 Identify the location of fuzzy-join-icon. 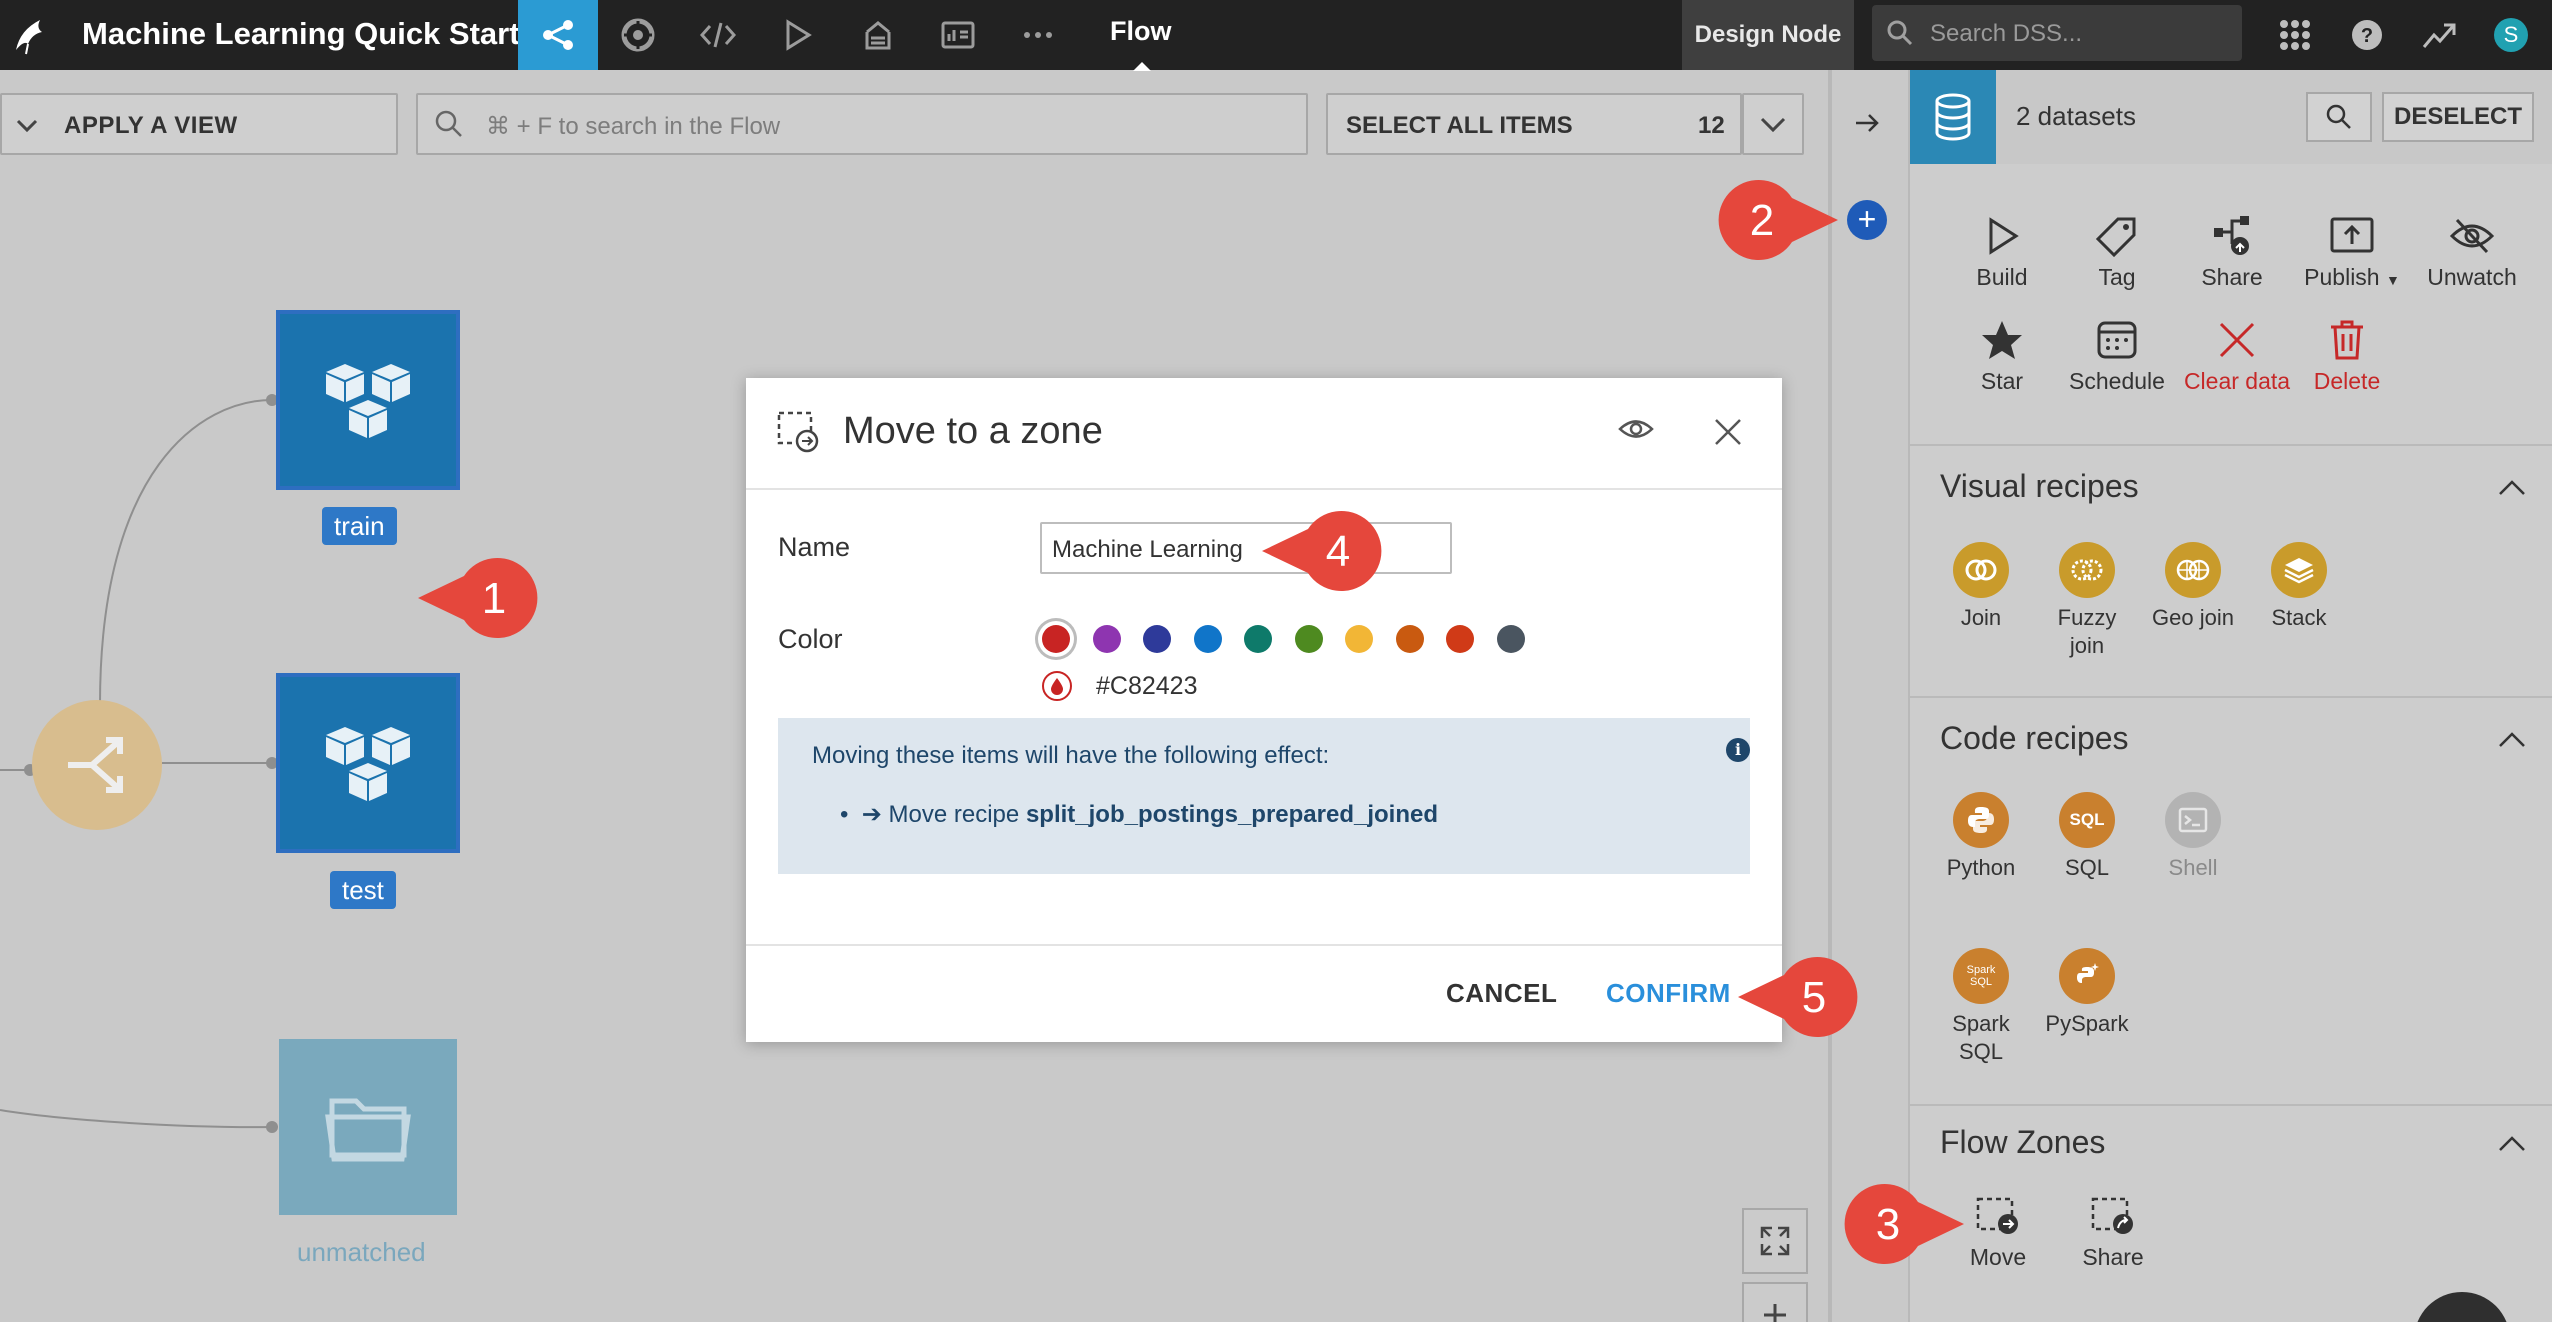
(2087, 570).